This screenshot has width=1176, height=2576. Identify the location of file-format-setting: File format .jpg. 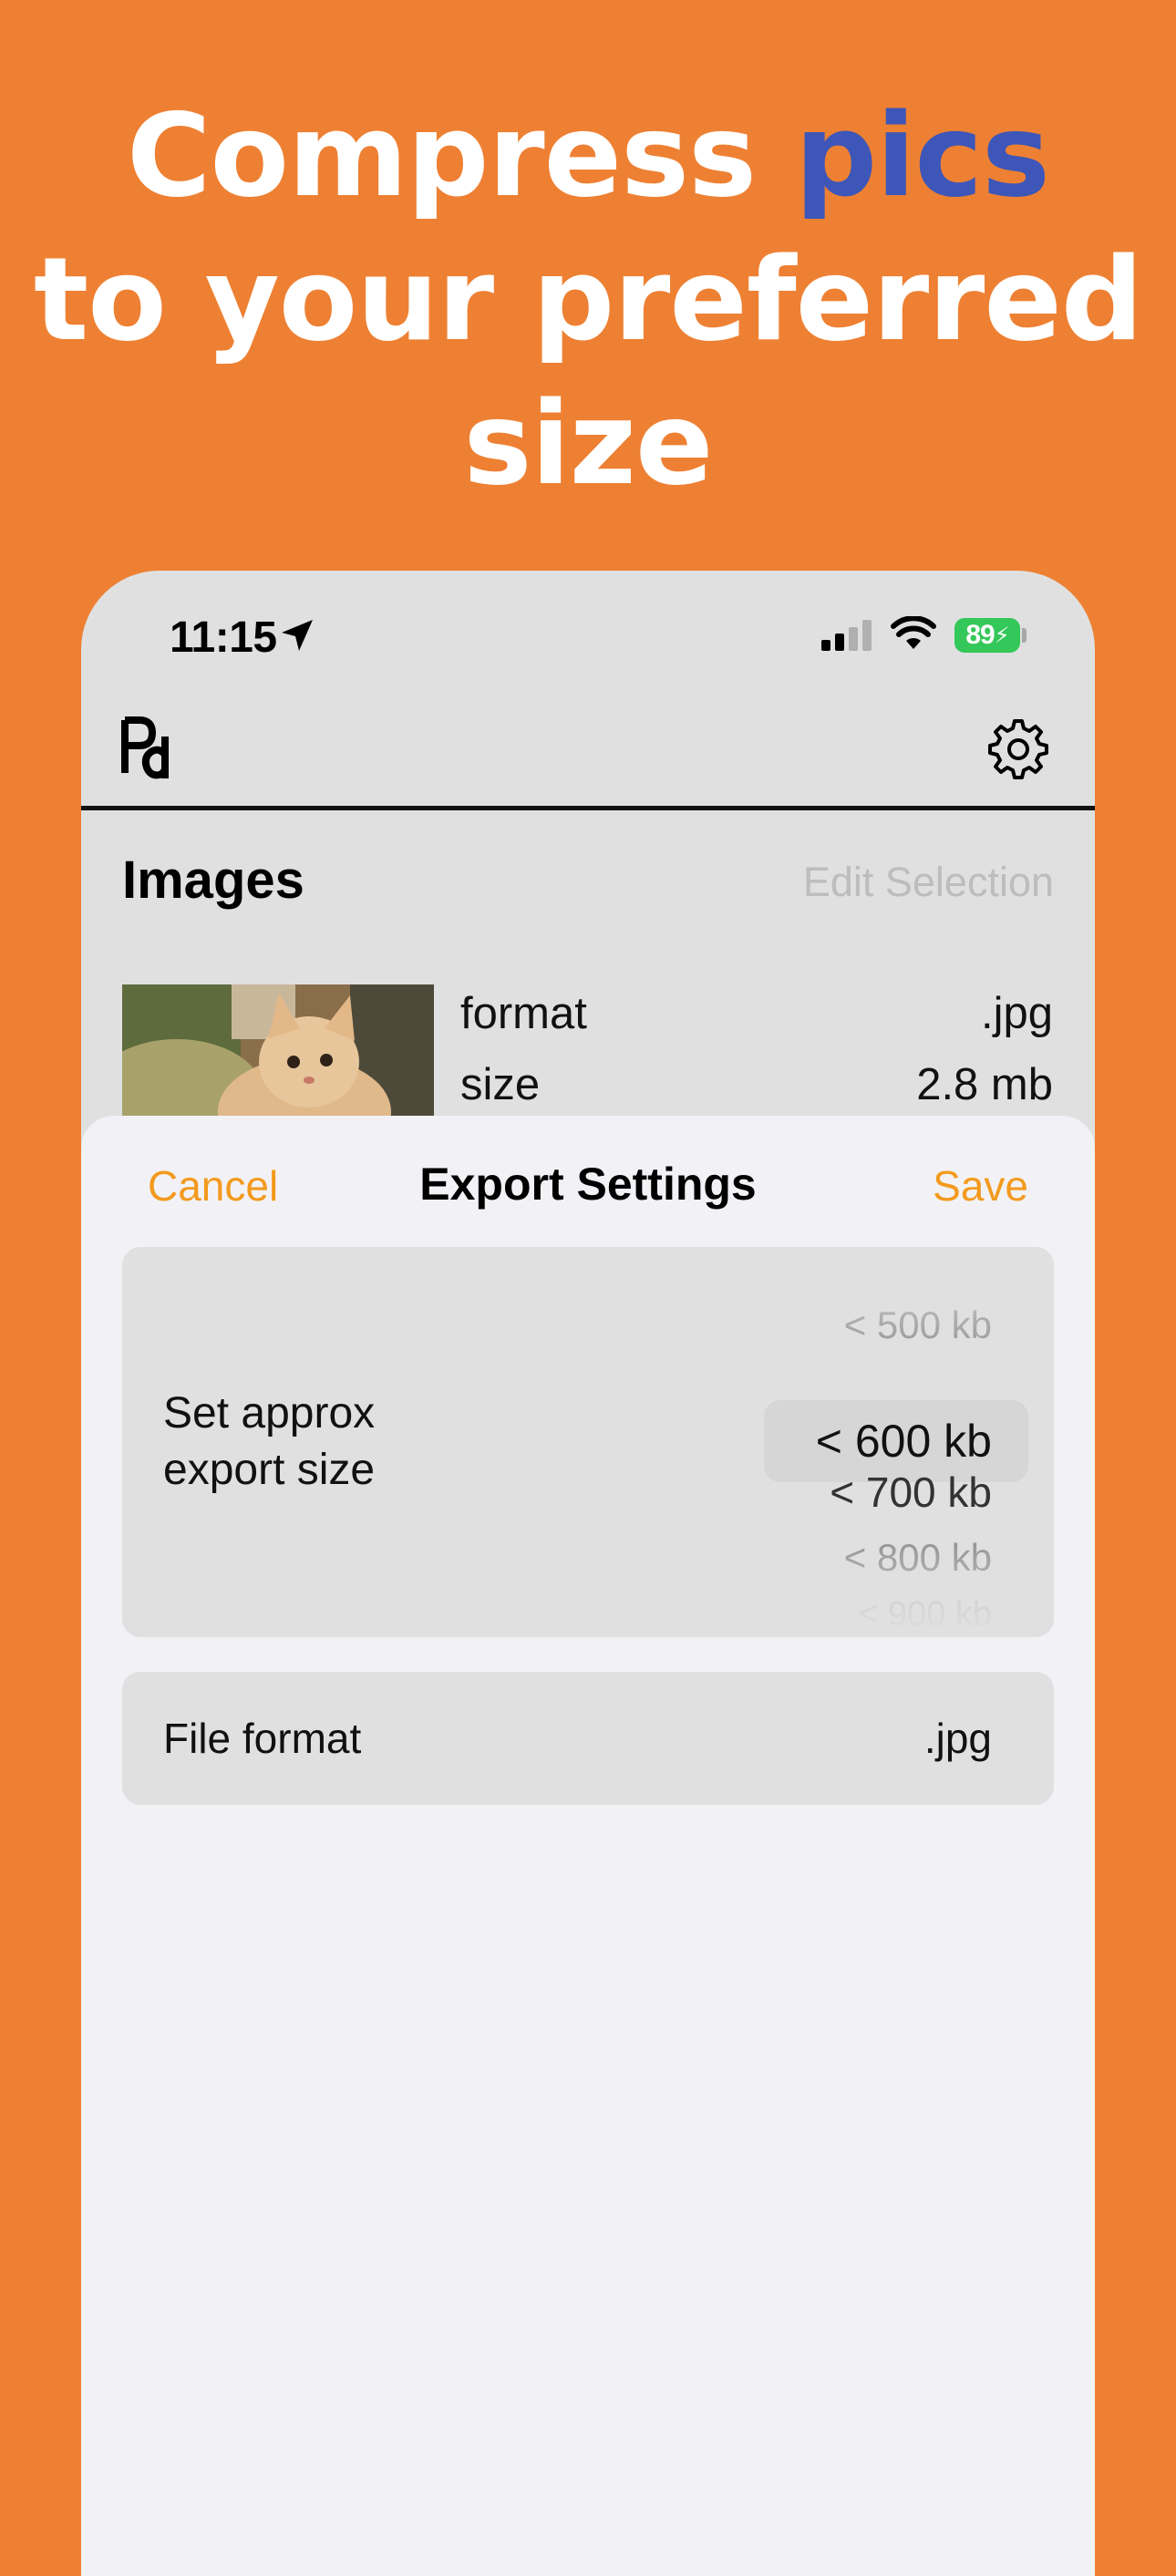
(588, 1738).